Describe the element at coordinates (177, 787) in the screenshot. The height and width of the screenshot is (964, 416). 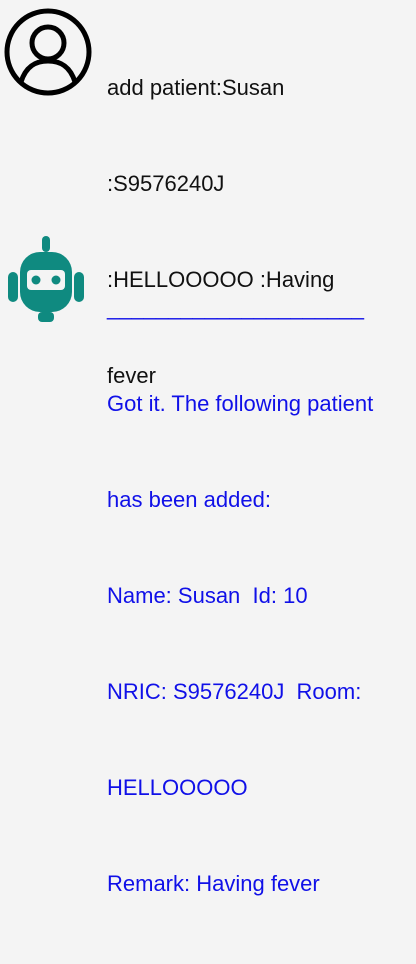
I see `bot-message-line: HELLOOOOO` at that location.